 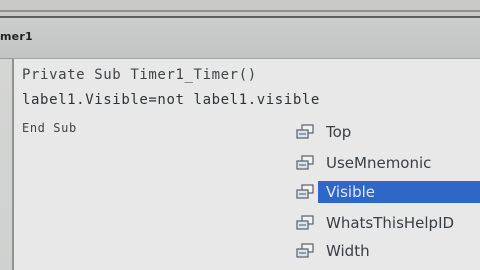 What do you see at coordinates (385, 251) in the screenshot?
I see `autocomplete-item-width: Width` at bounding box center [385, 251].